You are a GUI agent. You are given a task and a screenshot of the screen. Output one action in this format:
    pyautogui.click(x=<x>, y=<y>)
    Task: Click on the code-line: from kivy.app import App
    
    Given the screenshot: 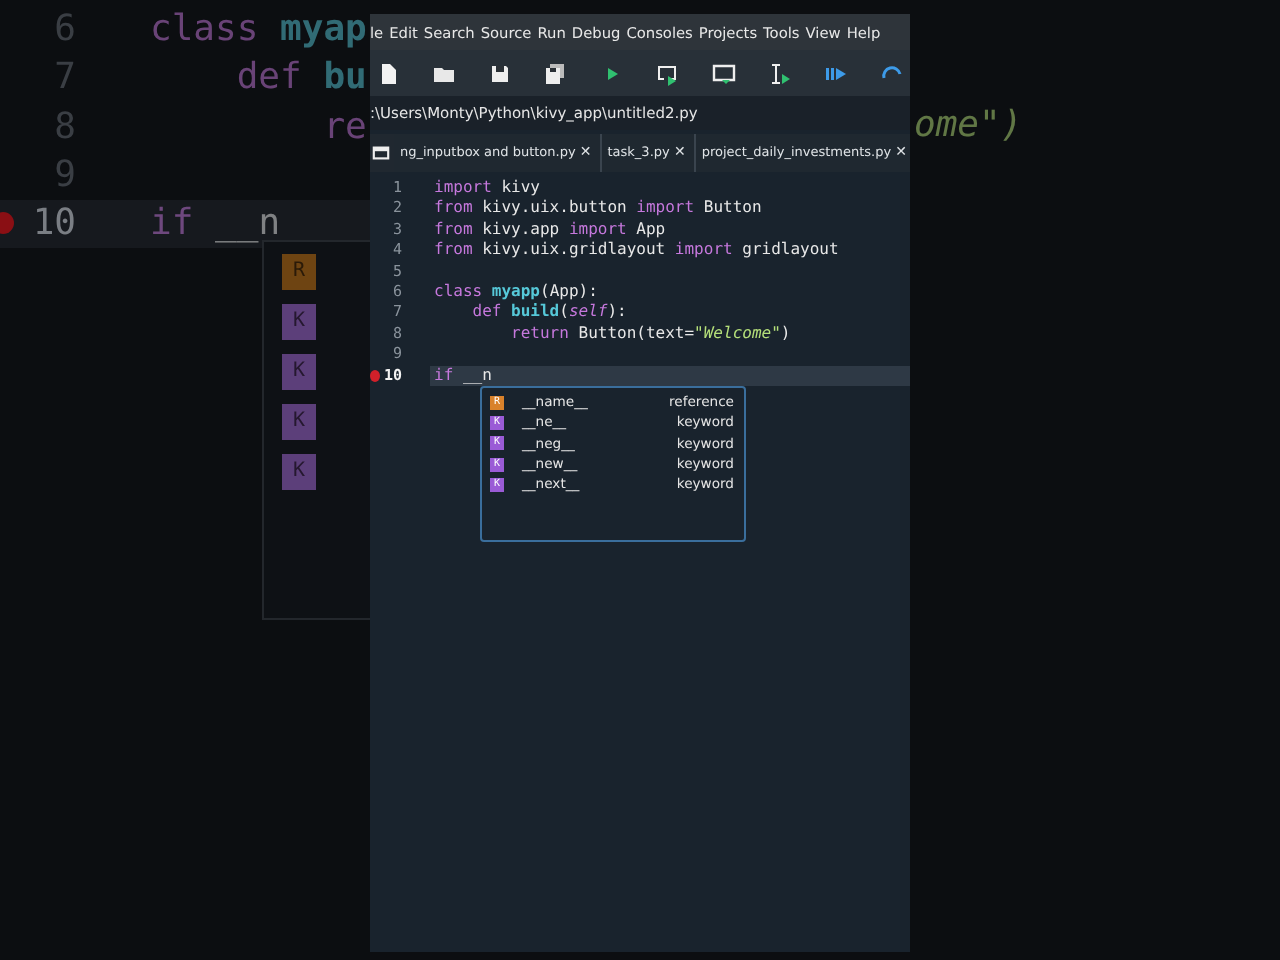 What is the action you would take?
    pyautogui.click(x=550, y=228)
    